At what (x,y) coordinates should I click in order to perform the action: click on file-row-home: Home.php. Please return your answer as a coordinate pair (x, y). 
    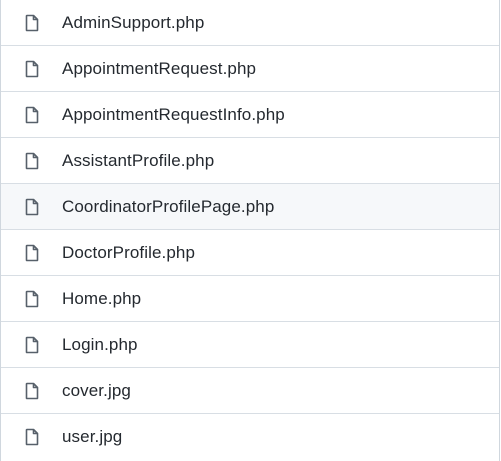
    Looking at the image, I should click on (250, 298).